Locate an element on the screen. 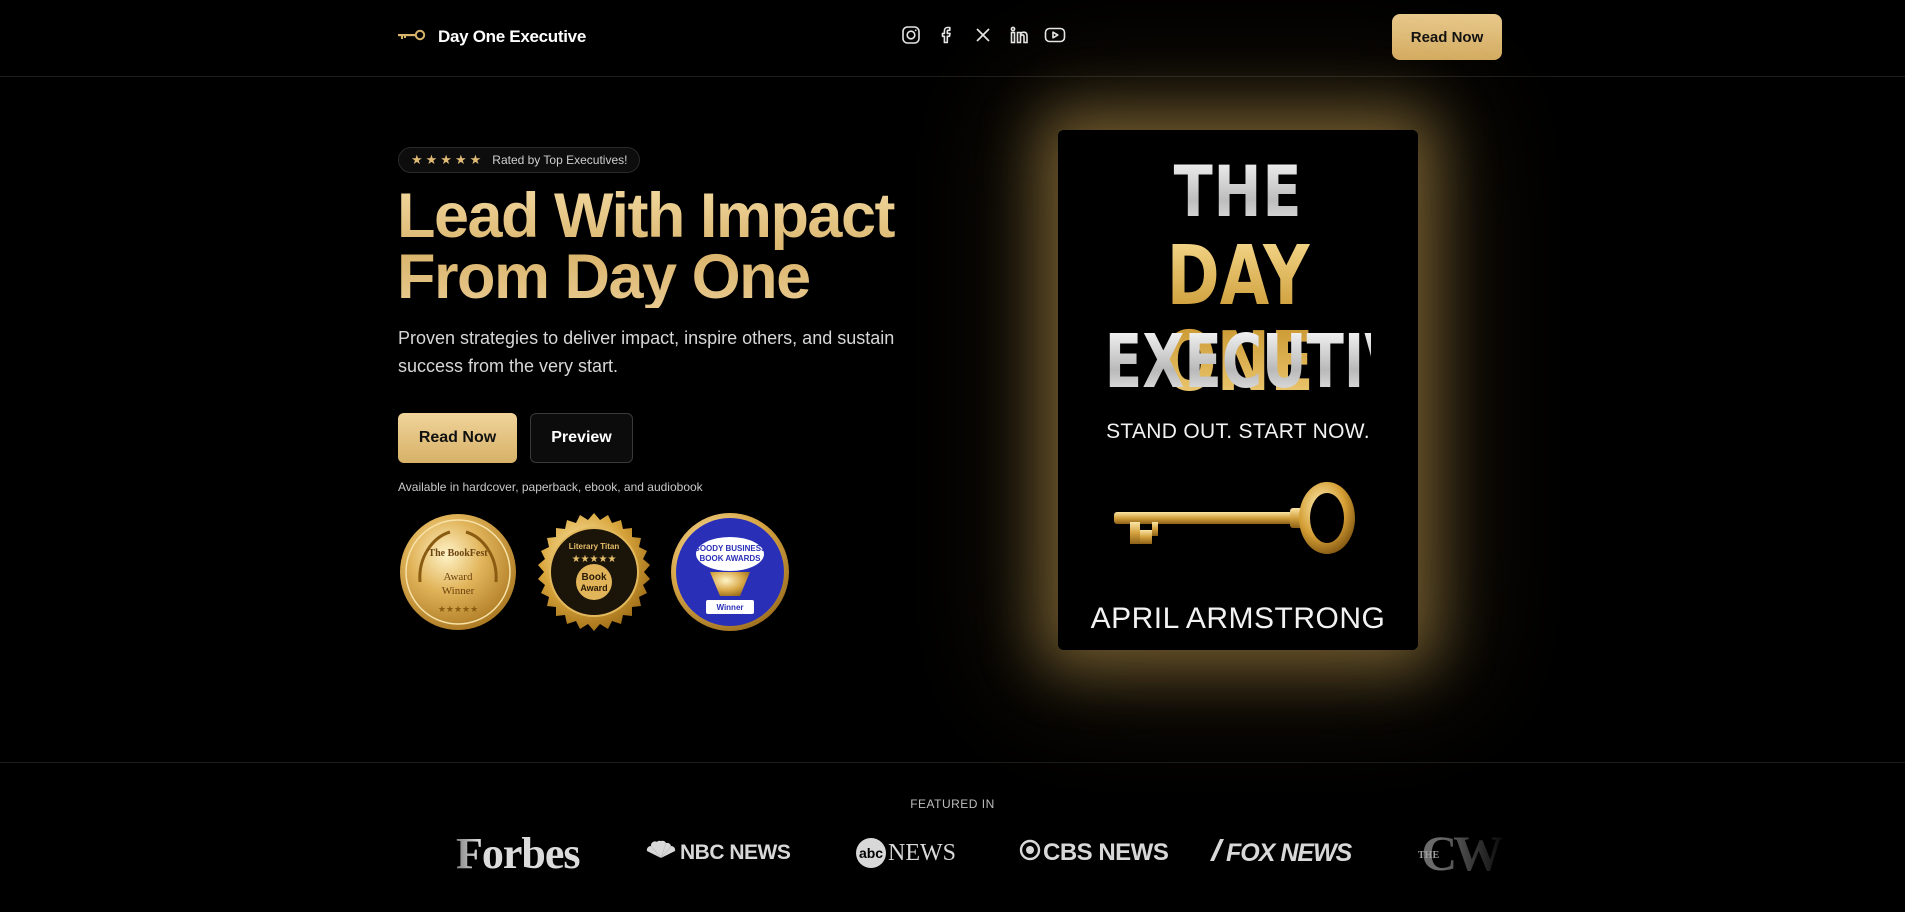  nbc-news-logo: NBC NEWS is located at coordinates (718, 853).